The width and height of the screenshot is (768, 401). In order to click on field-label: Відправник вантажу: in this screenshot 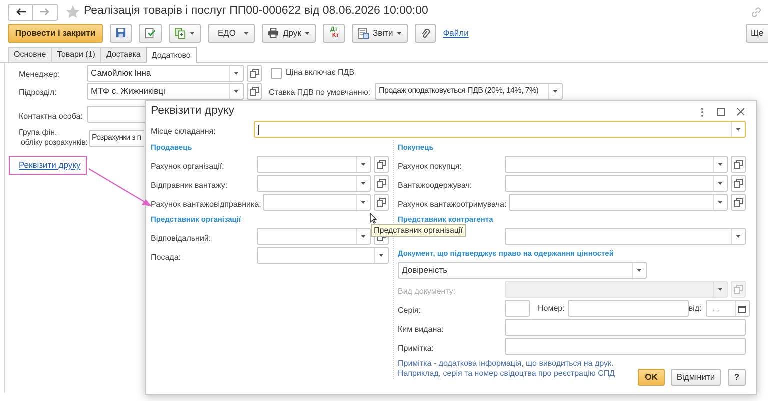, I will do `click(189, 185)`.